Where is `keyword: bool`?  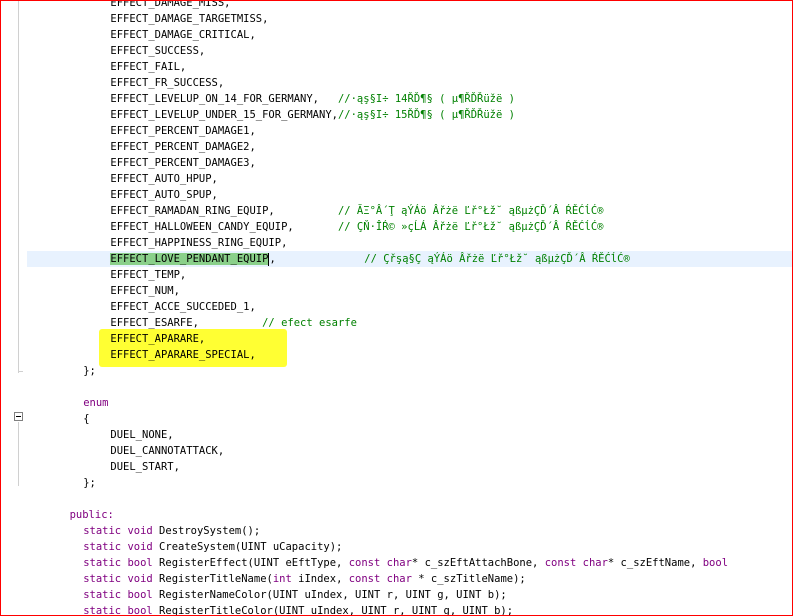
keyword: bool is located at coordinates (715, 563).